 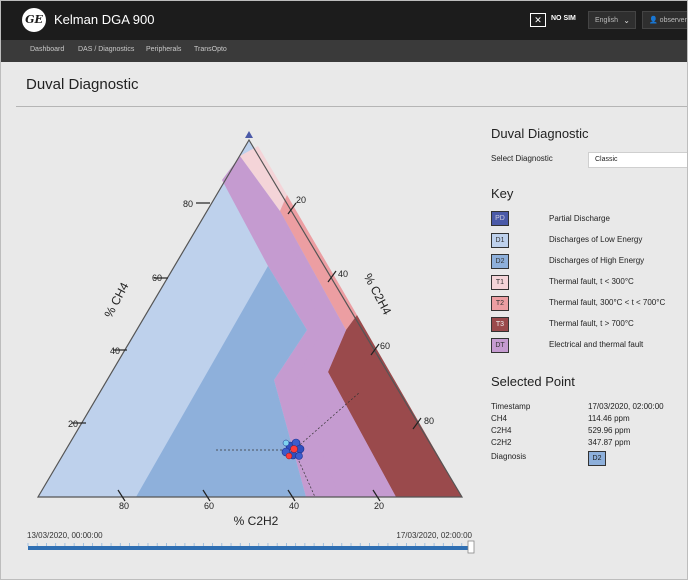 I want to click on tick-label-left: 60, so click(x=157, y=278).